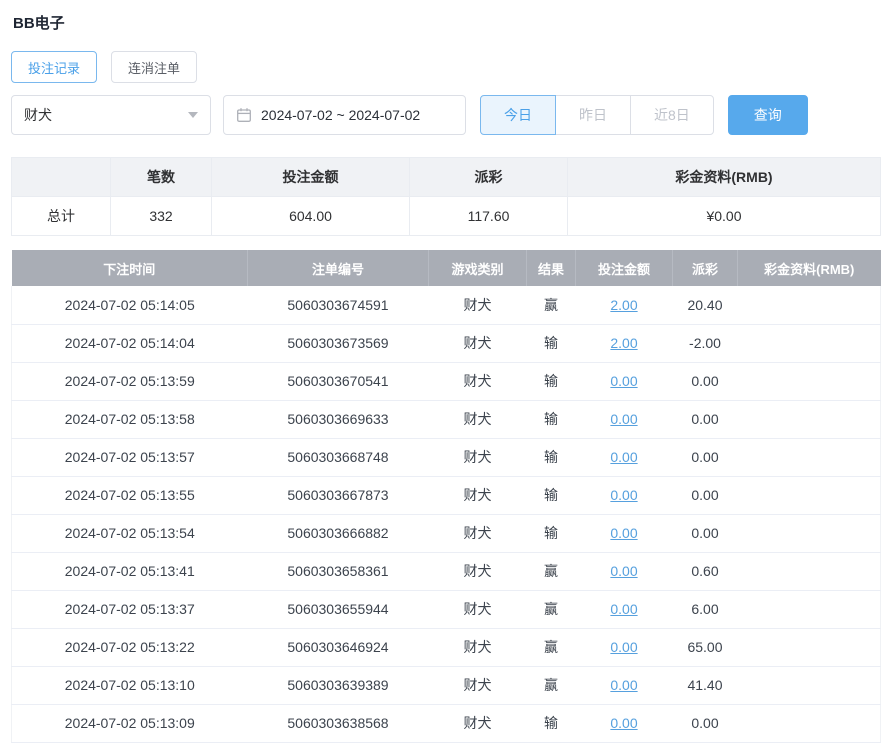 The image size is (883, 743). I want to click on payout-cell: -2.00, so click(705, 343).